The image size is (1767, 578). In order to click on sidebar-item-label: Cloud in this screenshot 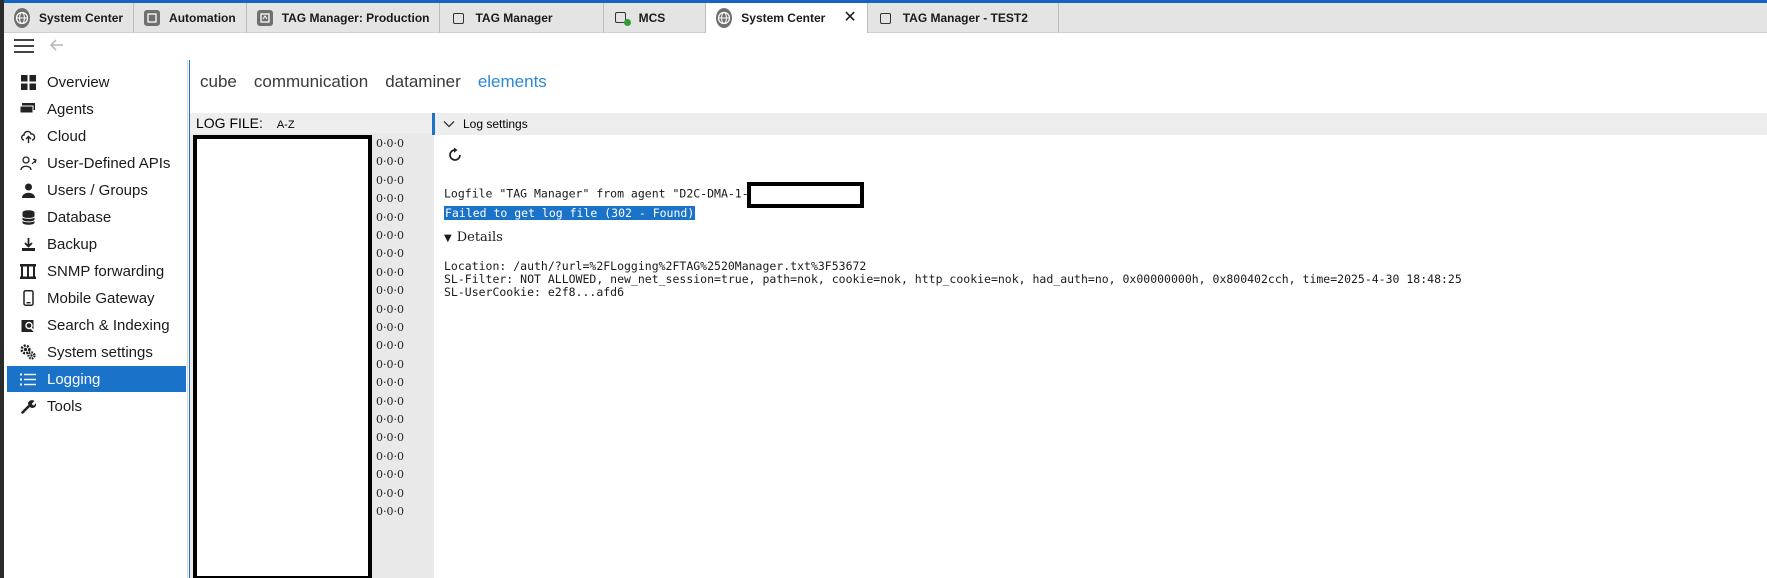, I will do `click(67, 136)`.